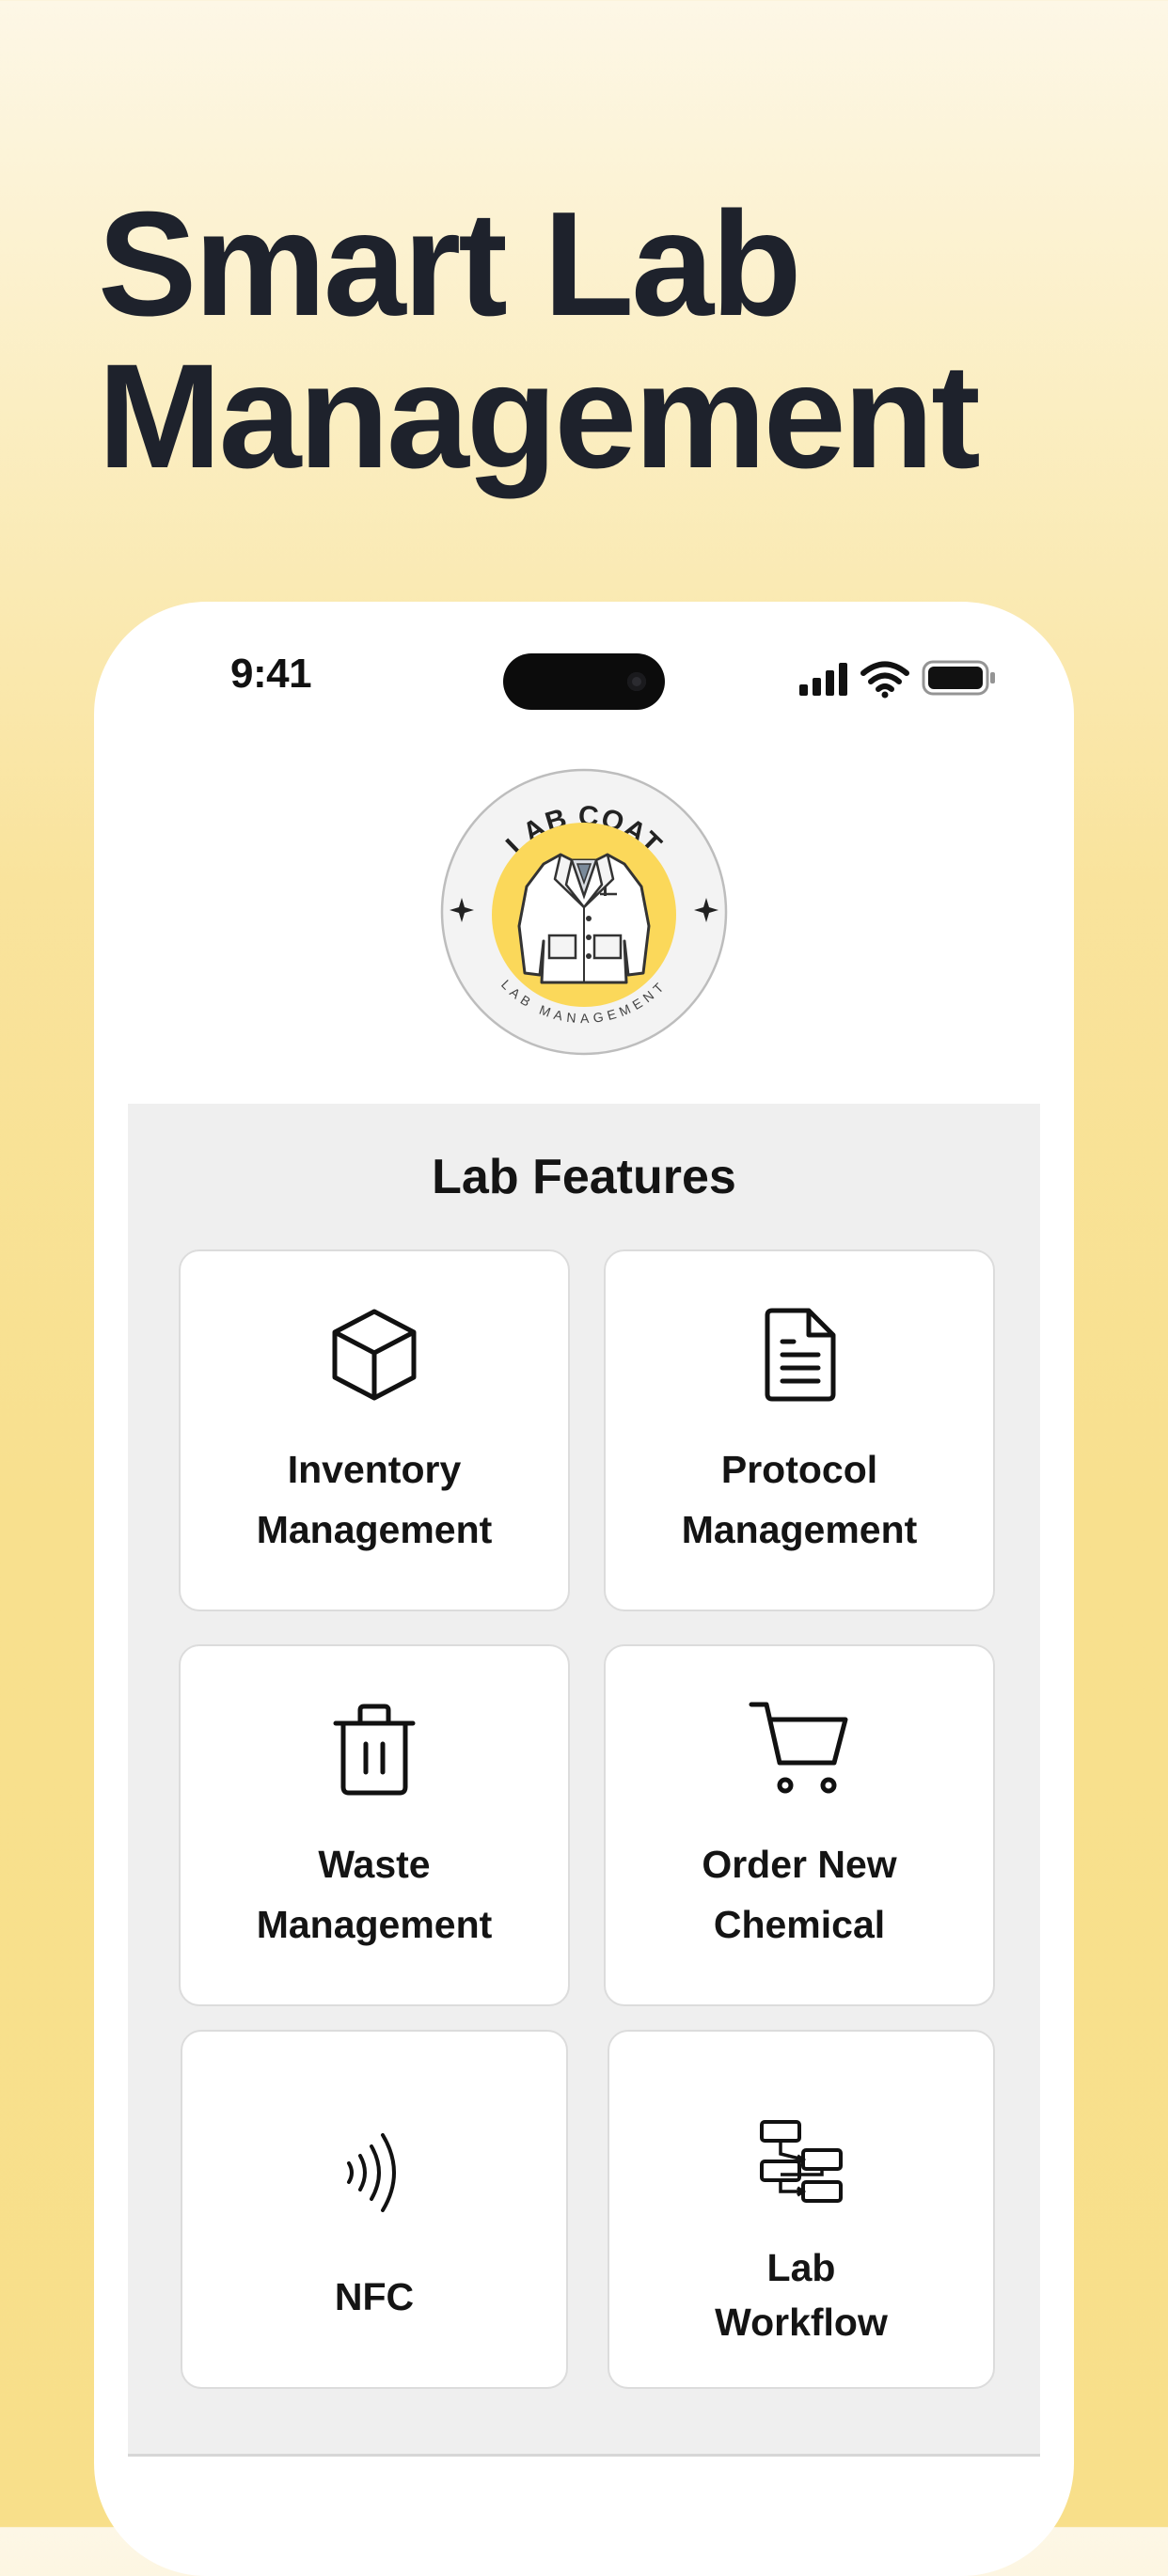 This screenshot has width=1168, height=2576. What do you see at coordinates (450, 264) in the screenshot?
I see `headline-line-1: Smart Lab` at bounding box center [450, 264].